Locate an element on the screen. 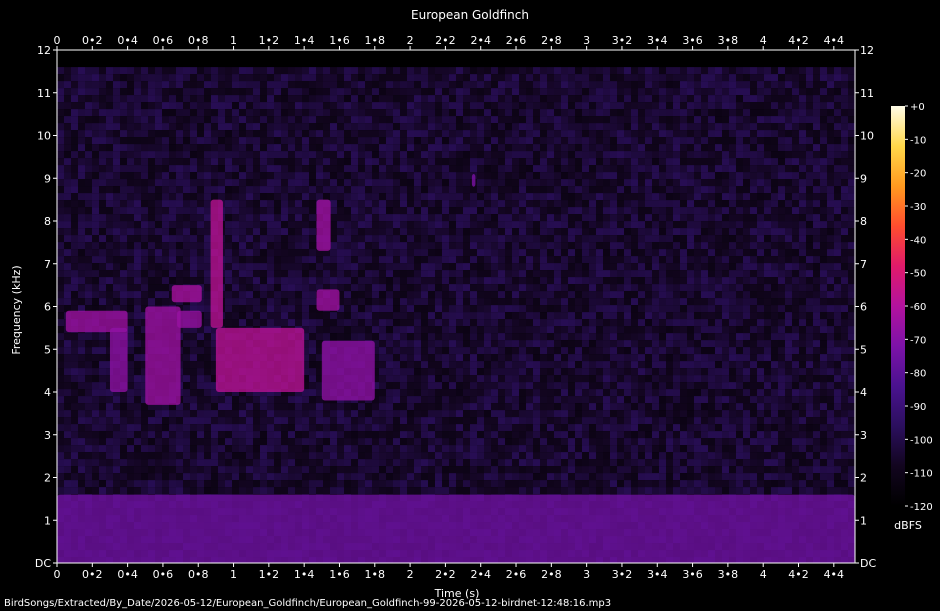 The image size is (940, 611). x-tick-label-top: 2•8 is located at coordinates (551, 40).